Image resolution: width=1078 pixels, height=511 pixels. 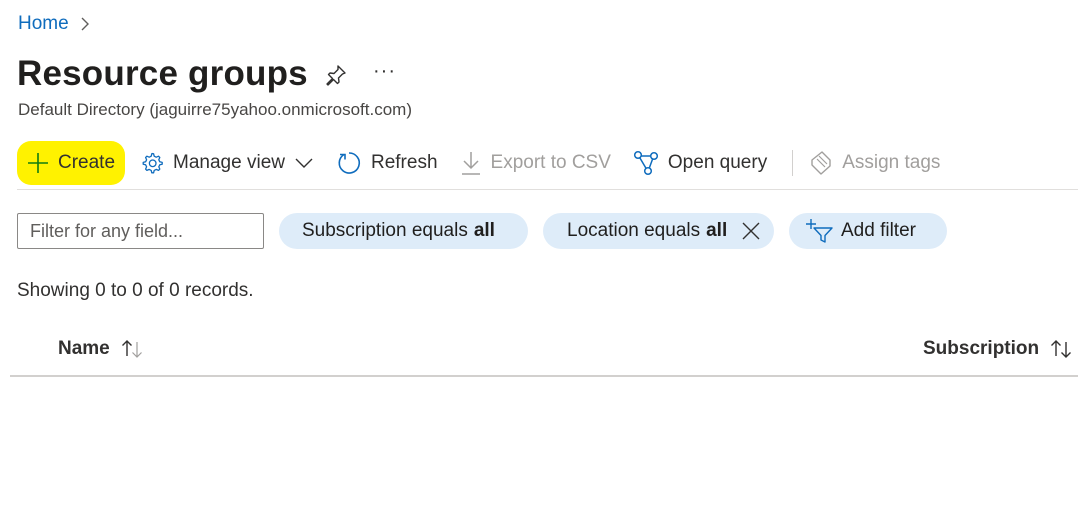 What do you see at coordinates (1061, 349) in the screenshot?
I see `sort-icon` at bounding box center [1061, 349].